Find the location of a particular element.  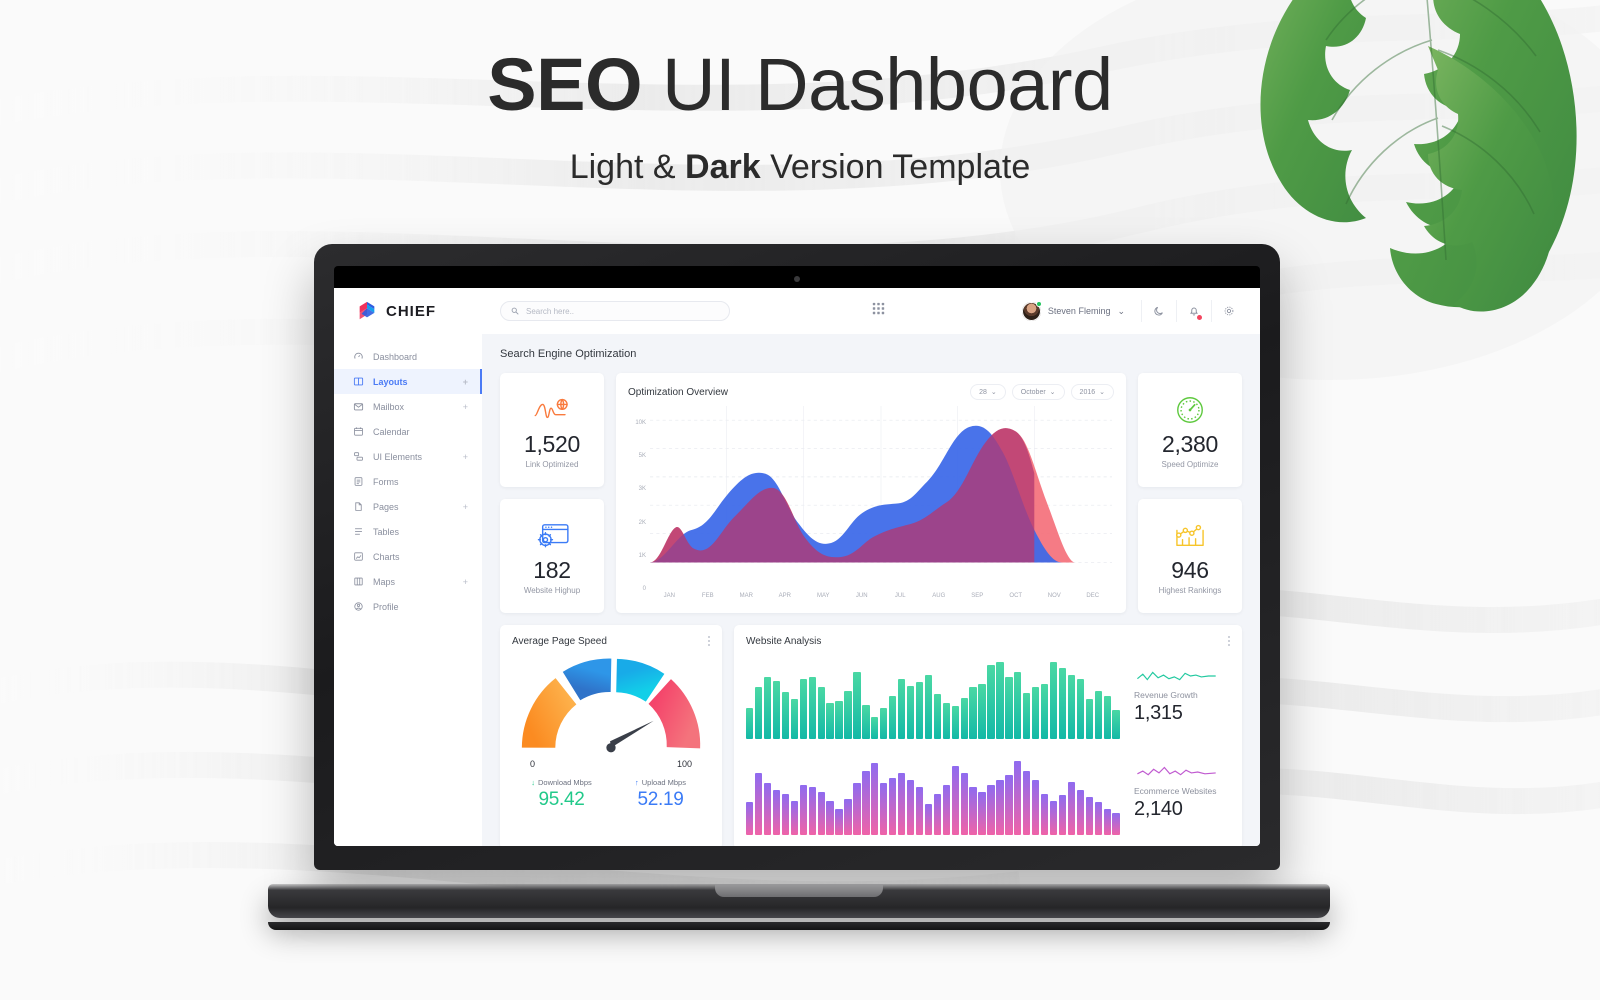

stat-card-speed-optimize: 2,380 Speed Optimize is located at coordinates (1190, 430).